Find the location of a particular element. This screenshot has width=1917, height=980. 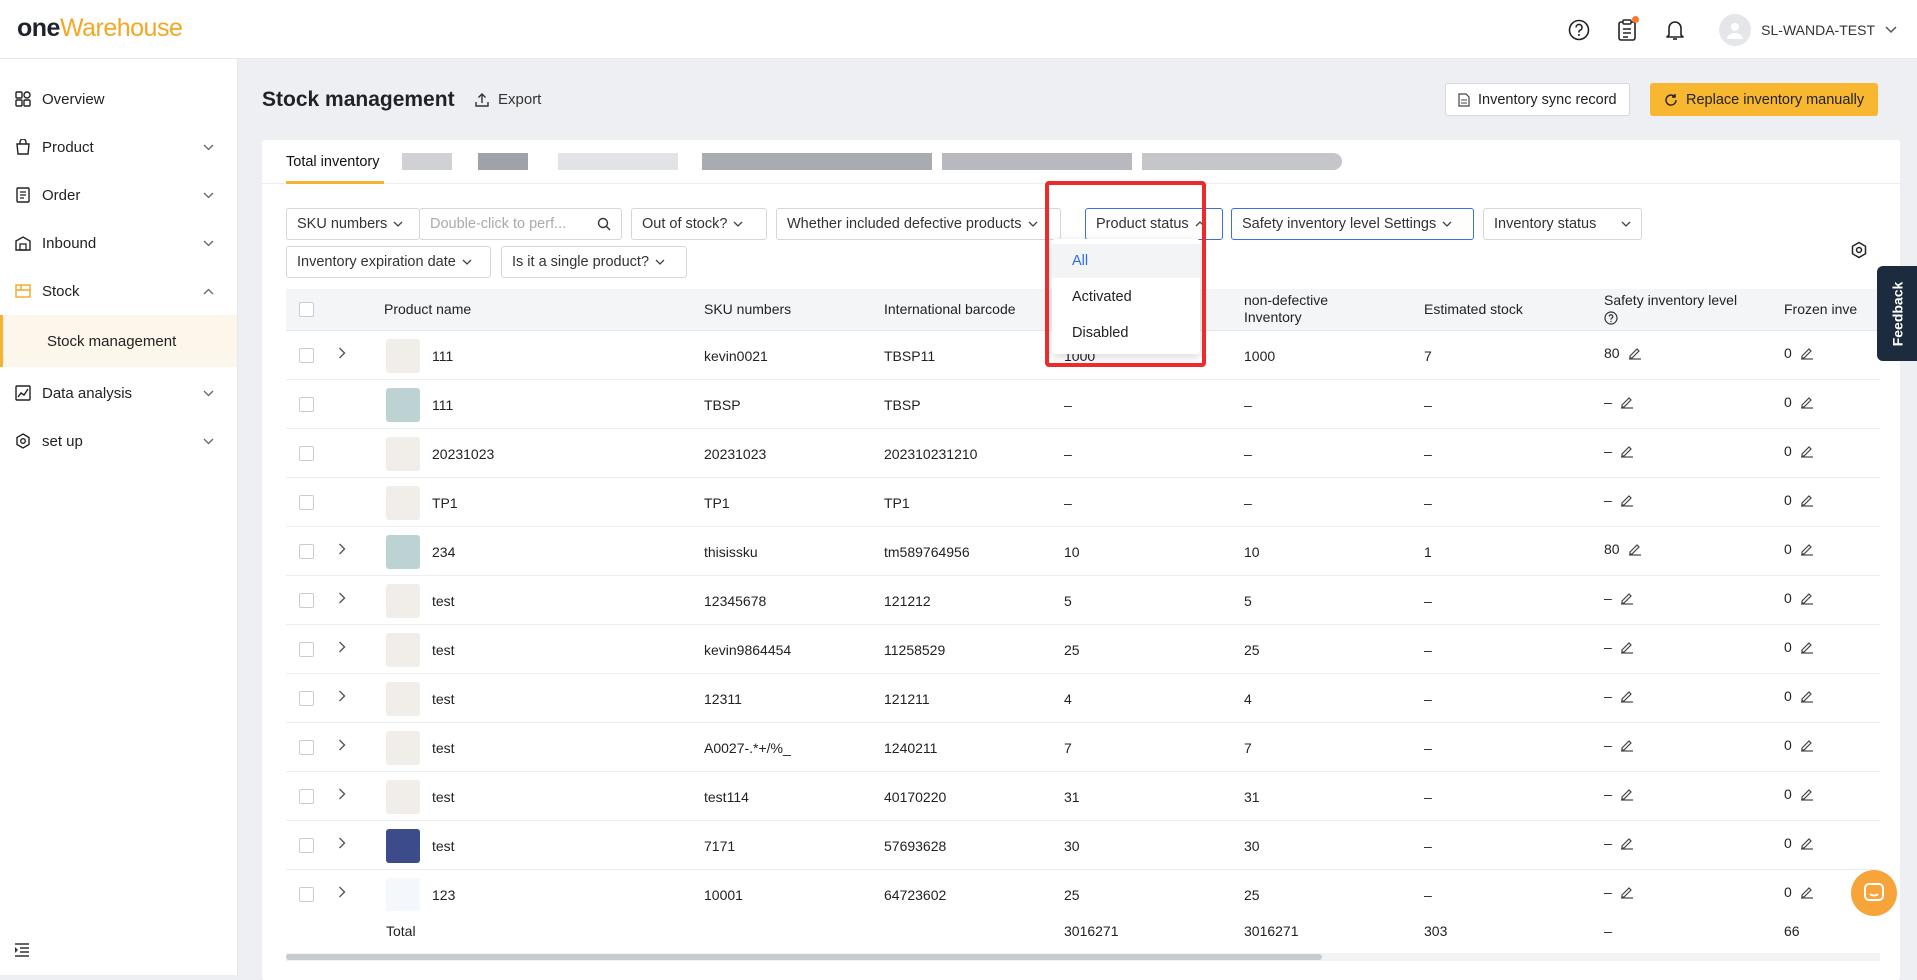

safety-inventory-filter: Safety inventory level Settings is located at coordinates (1352, 224).